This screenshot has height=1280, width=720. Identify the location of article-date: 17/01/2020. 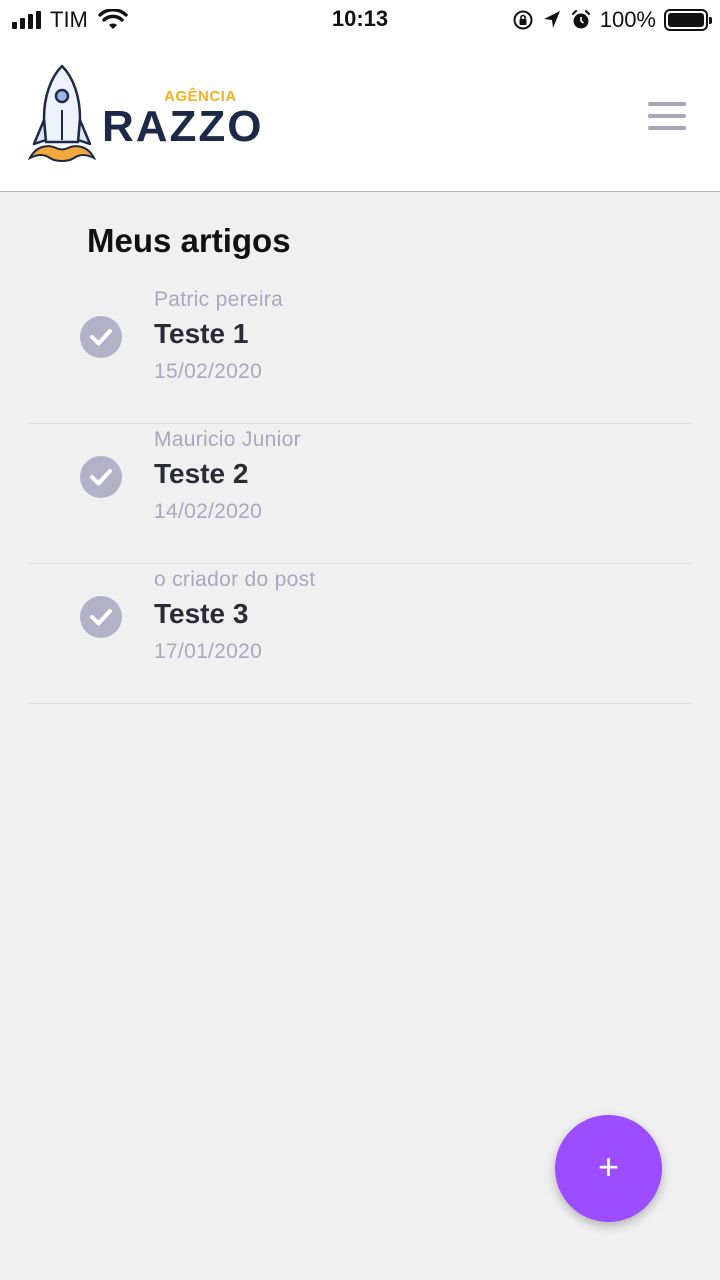
(208, 651).